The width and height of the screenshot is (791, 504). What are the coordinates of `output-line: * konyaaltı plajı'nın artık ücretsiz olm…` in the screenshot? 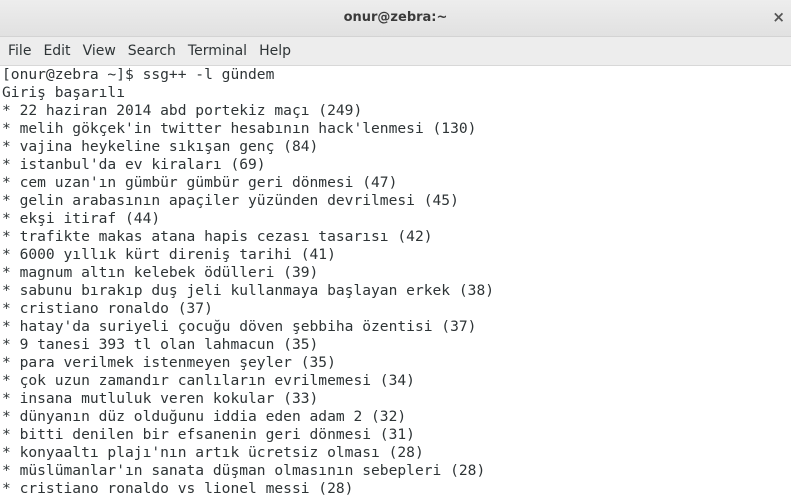 It's located at (213, 452).